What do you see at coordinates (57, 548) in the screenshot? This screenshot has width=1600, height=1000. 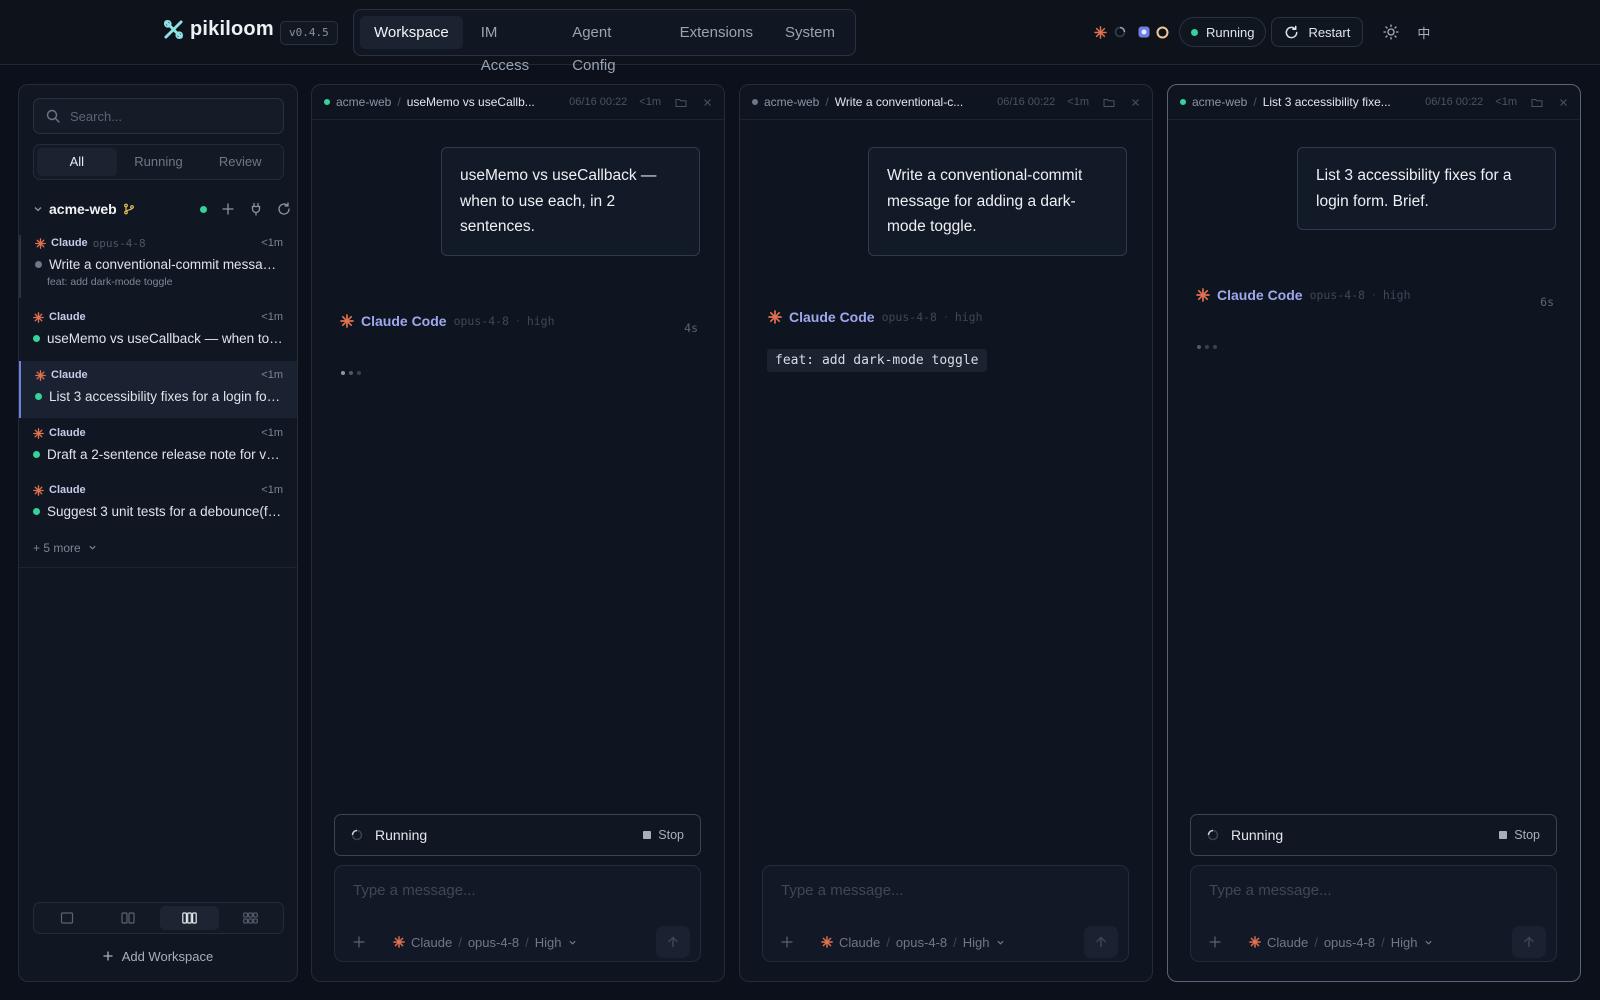 I see `show-more-label: + 5 more` at bounding box center [57, 548].